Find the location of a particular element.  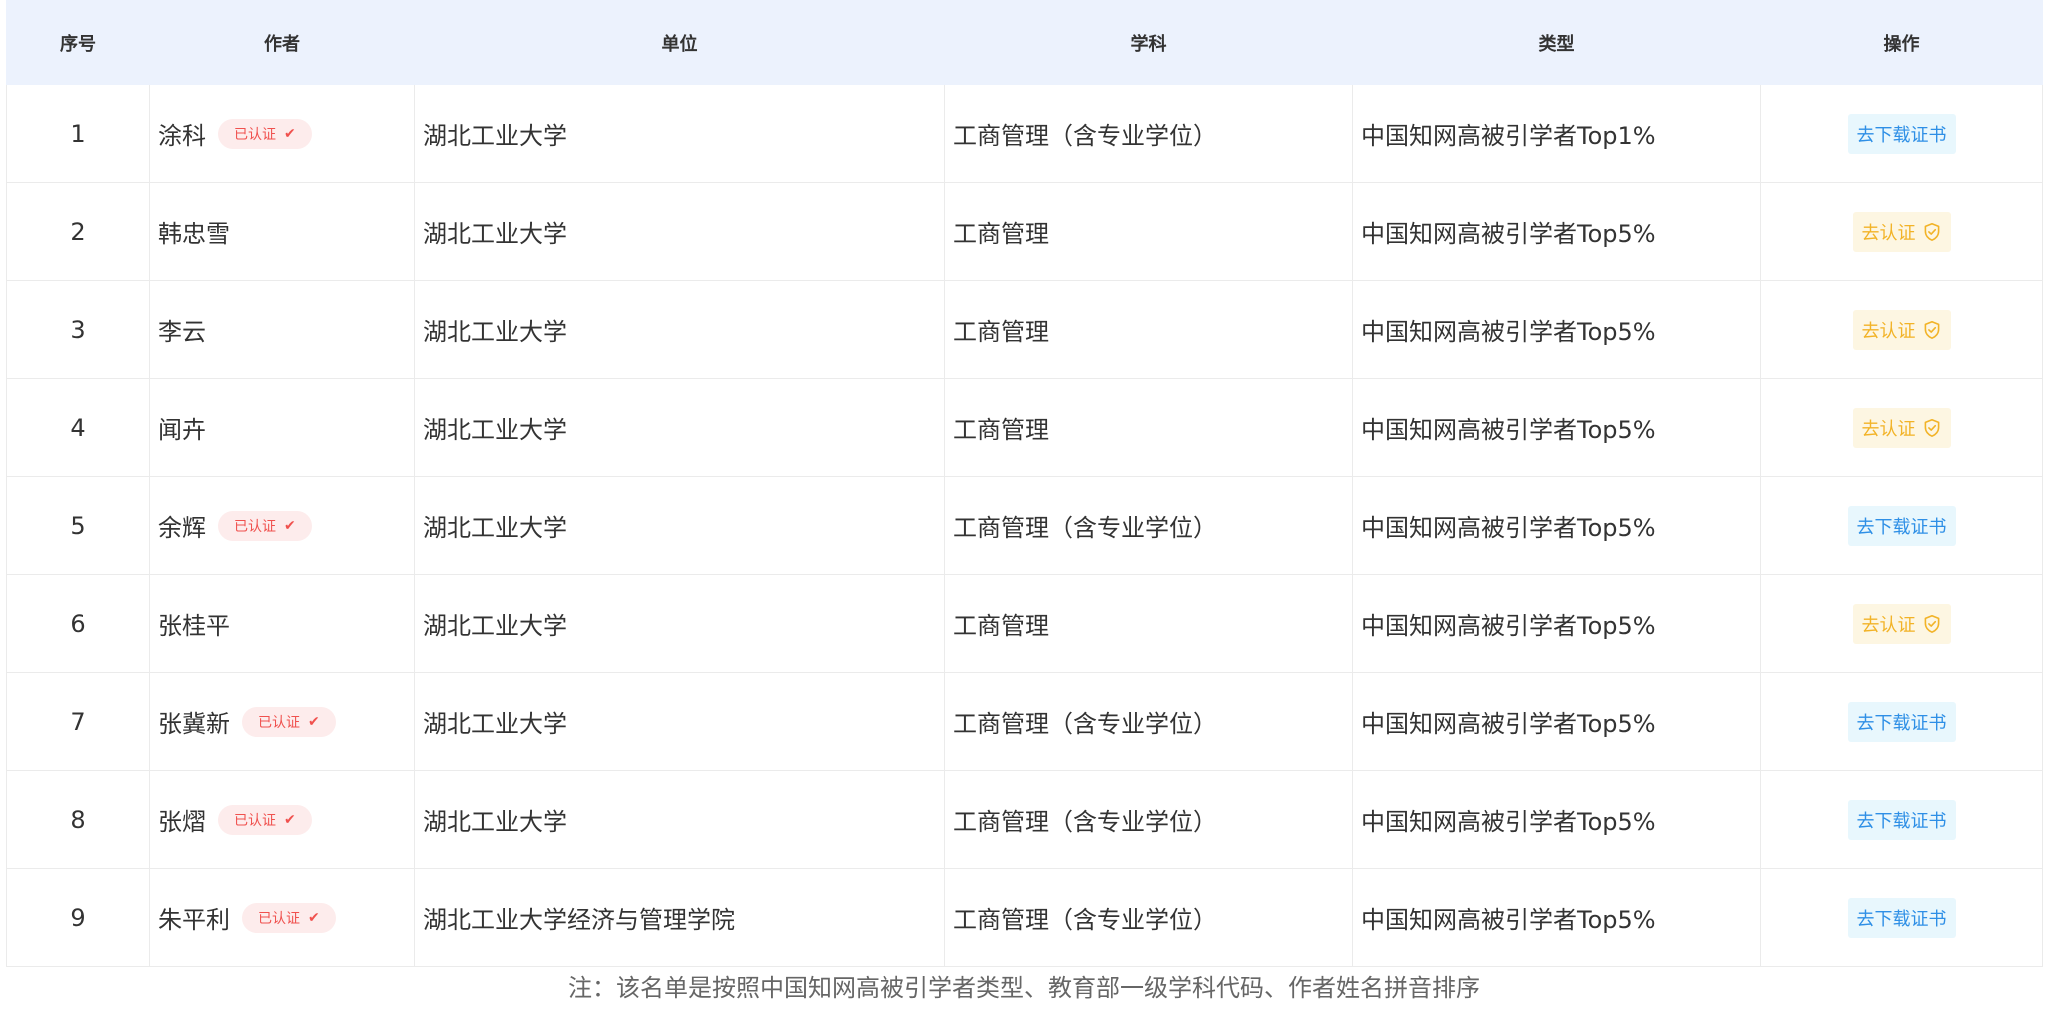

row-index: 9 is located at coordinates (78, 917).